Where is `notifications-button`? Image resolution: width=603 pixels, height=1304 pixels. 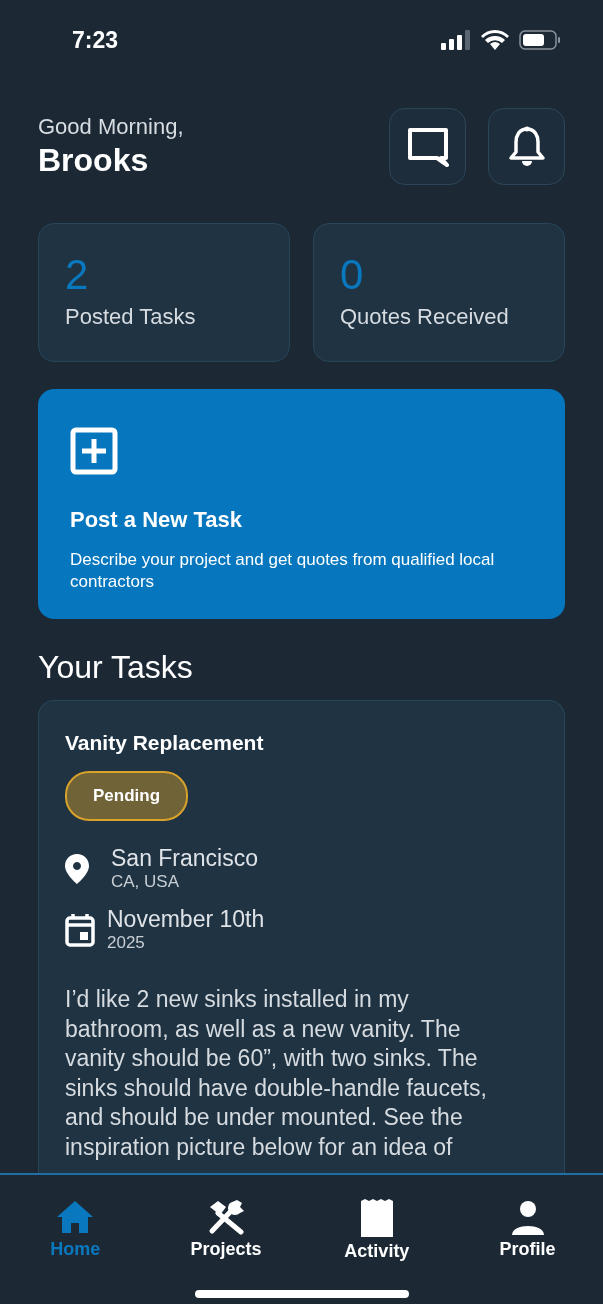 notifications-button is located at coordinates (526, 146).